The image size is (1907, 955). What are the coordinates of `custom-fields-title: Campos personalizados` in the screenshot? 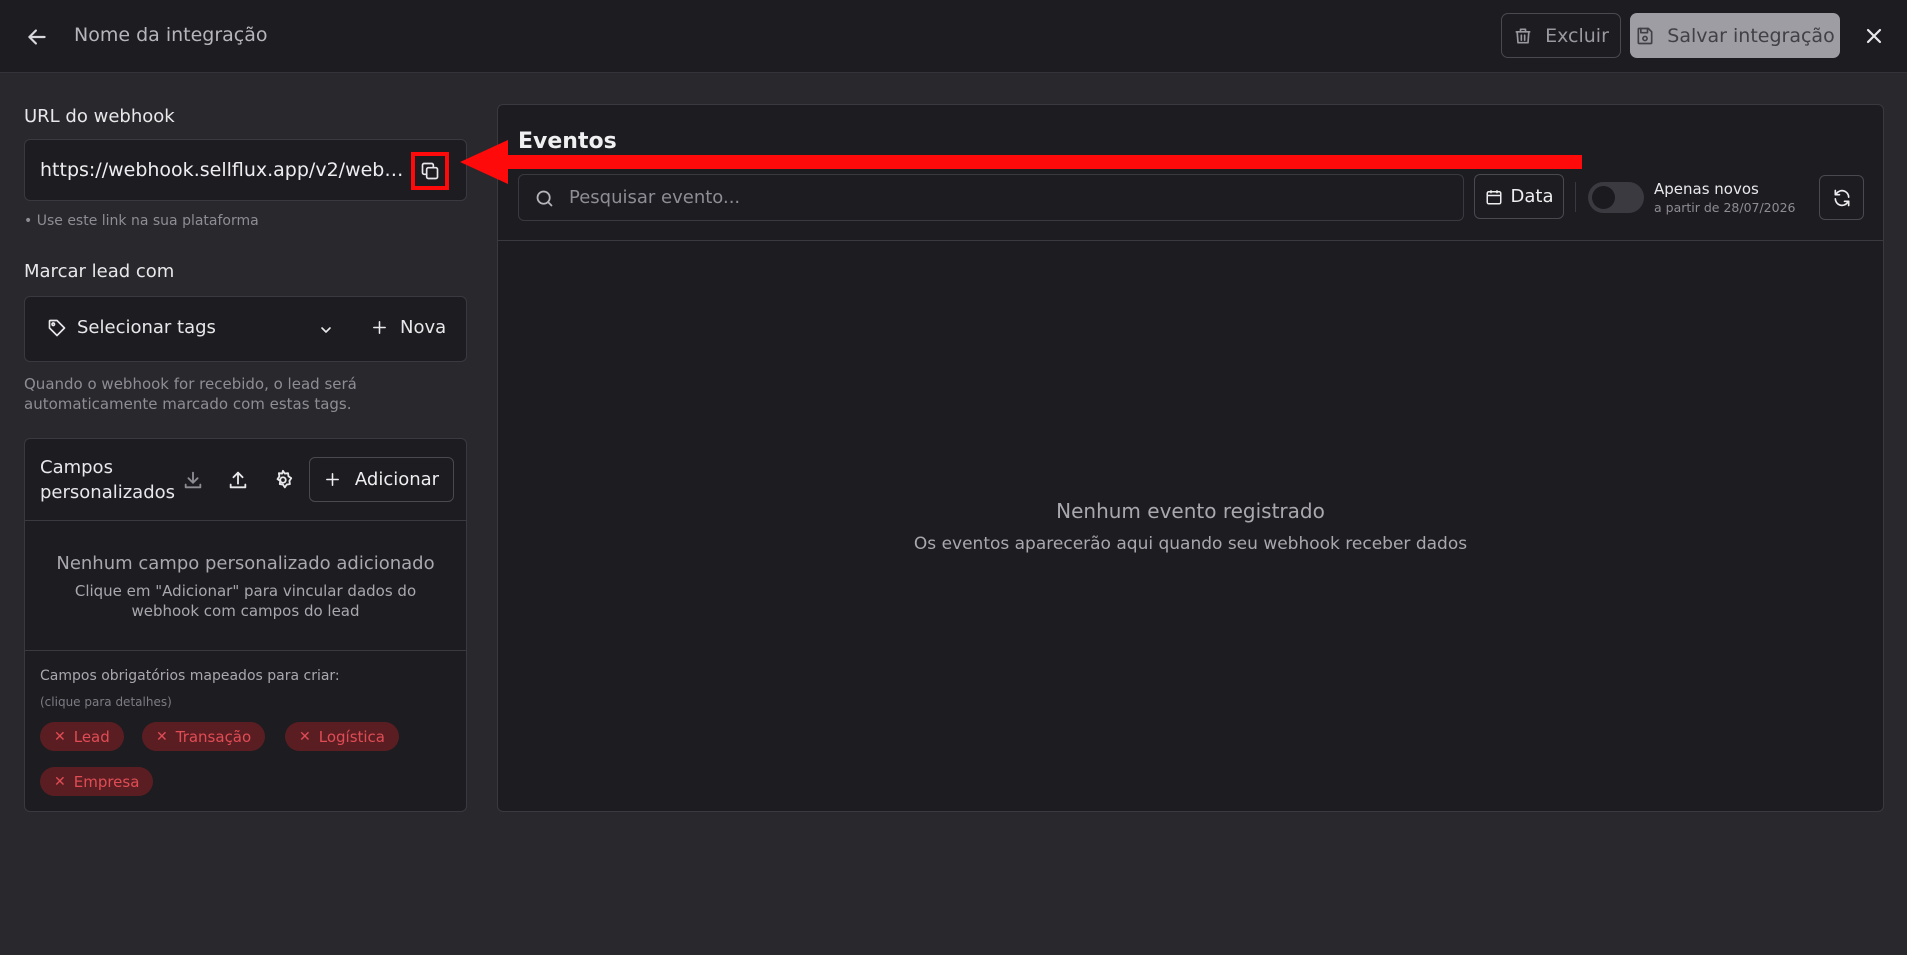 It's located at (108, 480).